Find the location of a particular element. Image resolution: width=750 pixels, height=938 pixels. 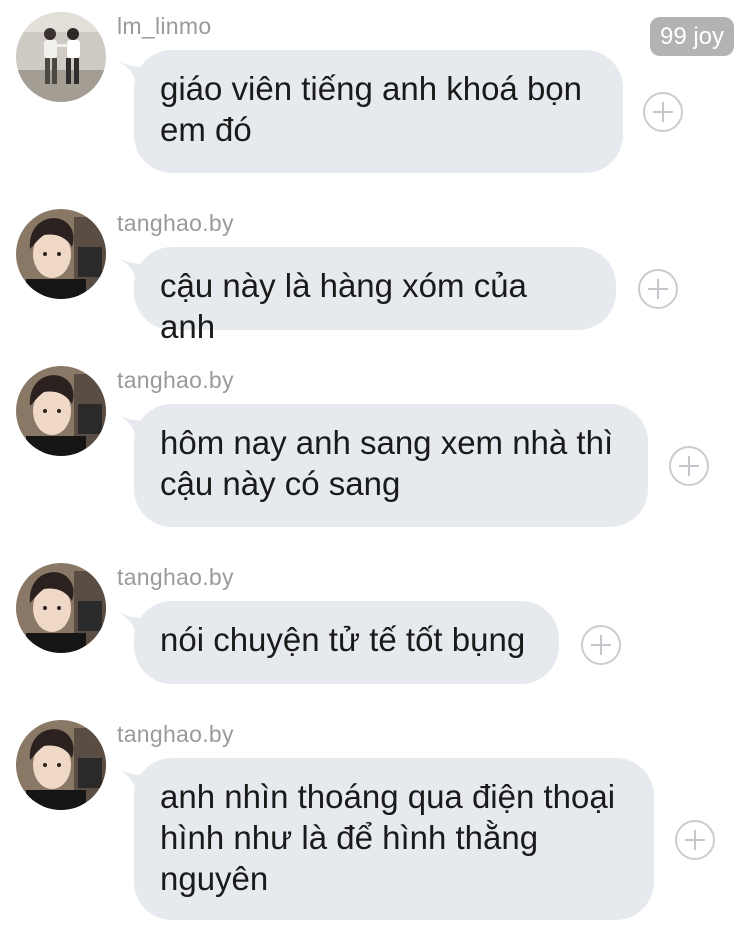

dance-couple-avatar-image is located at coordinates (61, 57).